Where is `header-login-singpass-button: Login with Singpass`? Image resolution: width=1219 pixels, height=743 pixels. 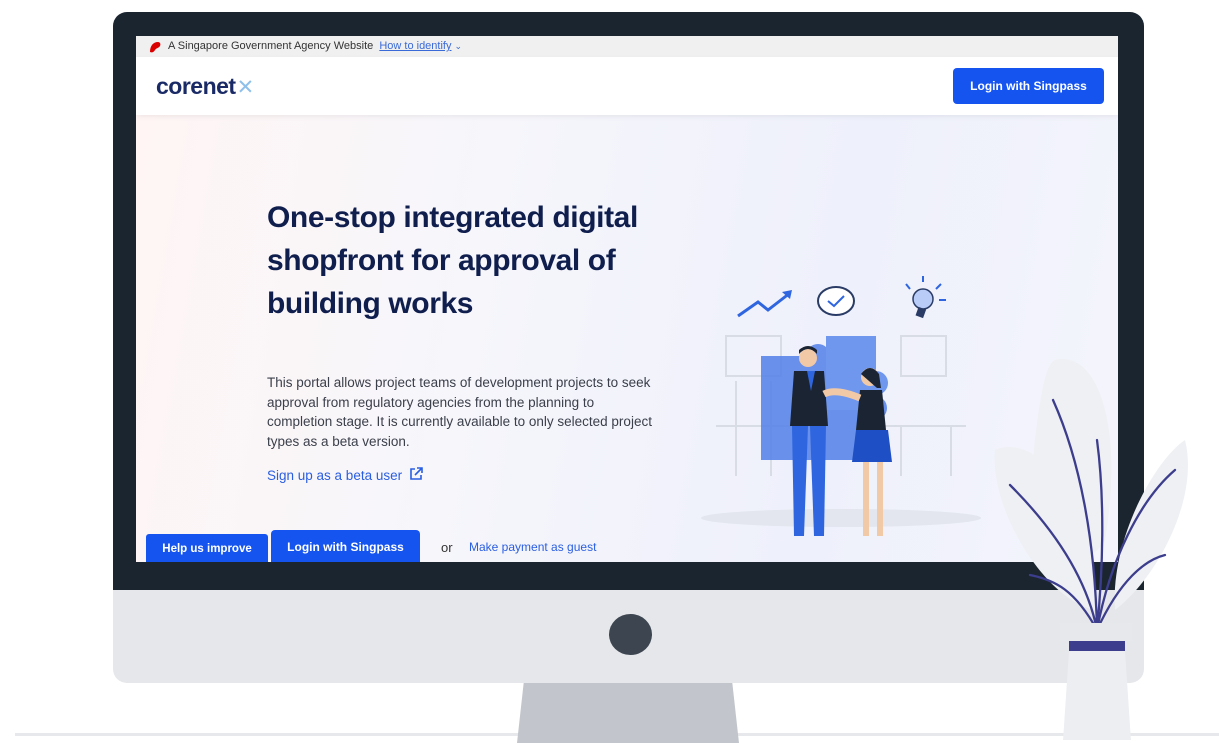 header-login-singpass-button: Login with Singpass is located at coordinates (1028, 86).